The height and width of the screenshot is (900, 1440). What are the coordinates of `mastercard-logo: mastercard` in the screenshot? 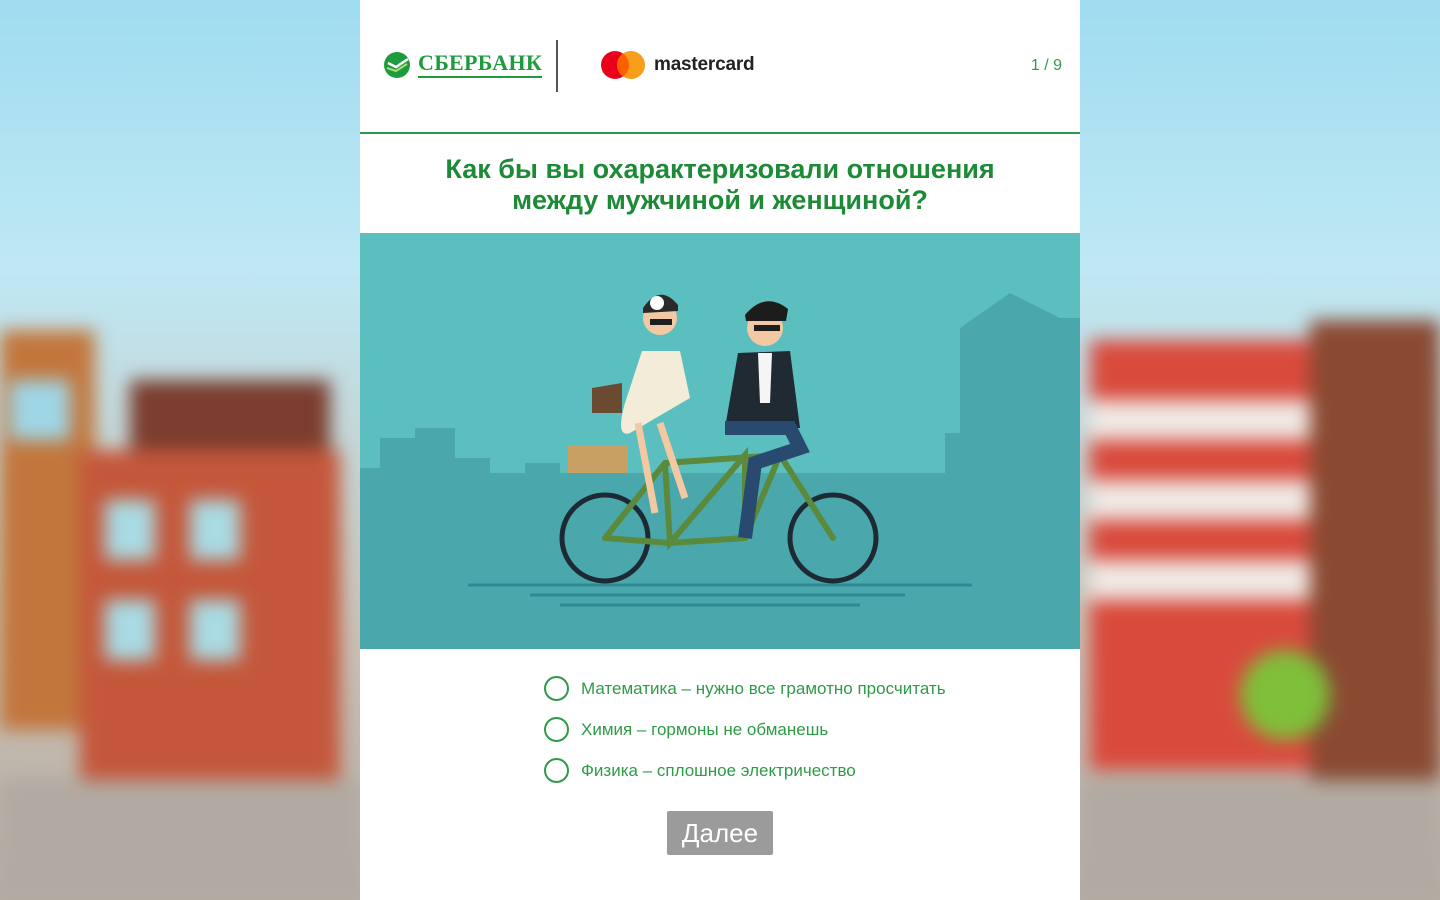 It's located at (677, 65).